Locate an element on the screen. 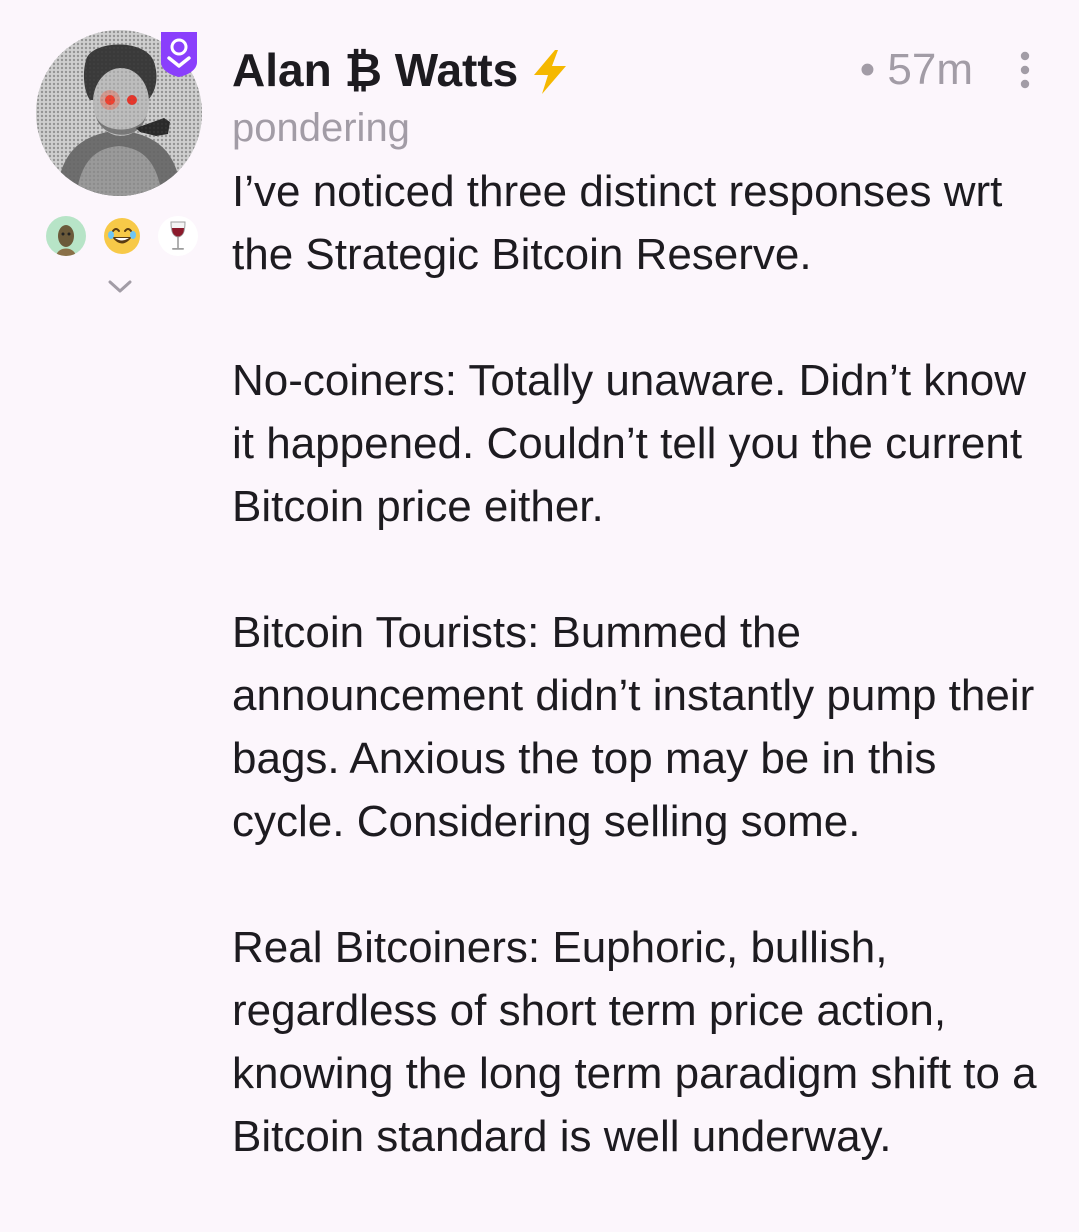 This screenshot has width=1079, height=1232. reaction-avatars is located at coordinates (122, 236).